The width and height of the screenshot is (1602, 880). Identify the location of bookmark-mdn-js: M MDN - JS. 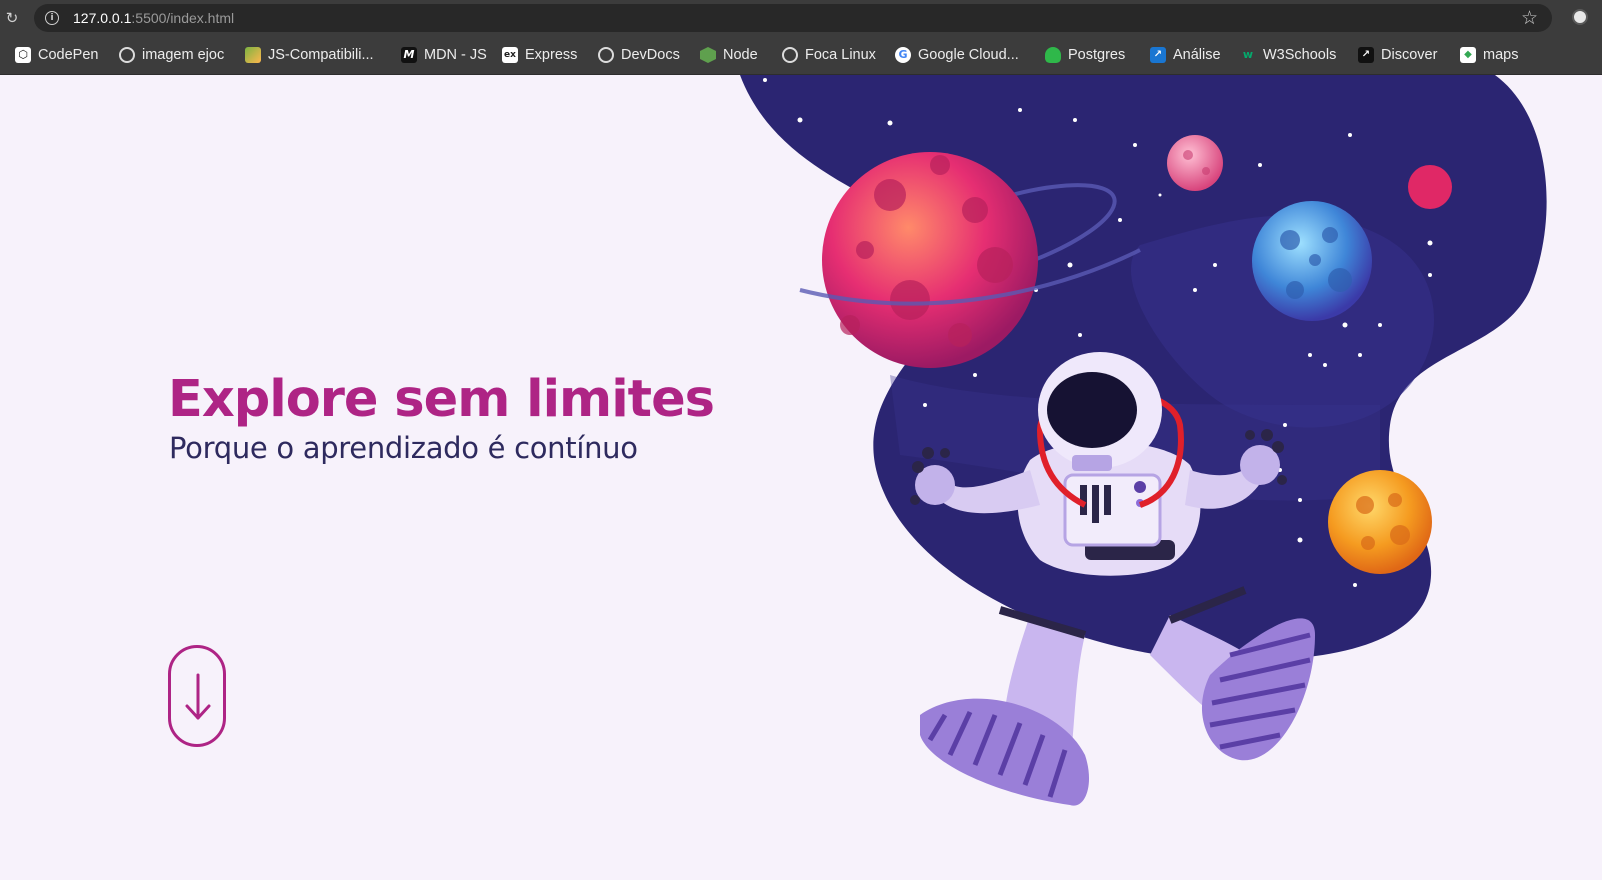
(444, 55).